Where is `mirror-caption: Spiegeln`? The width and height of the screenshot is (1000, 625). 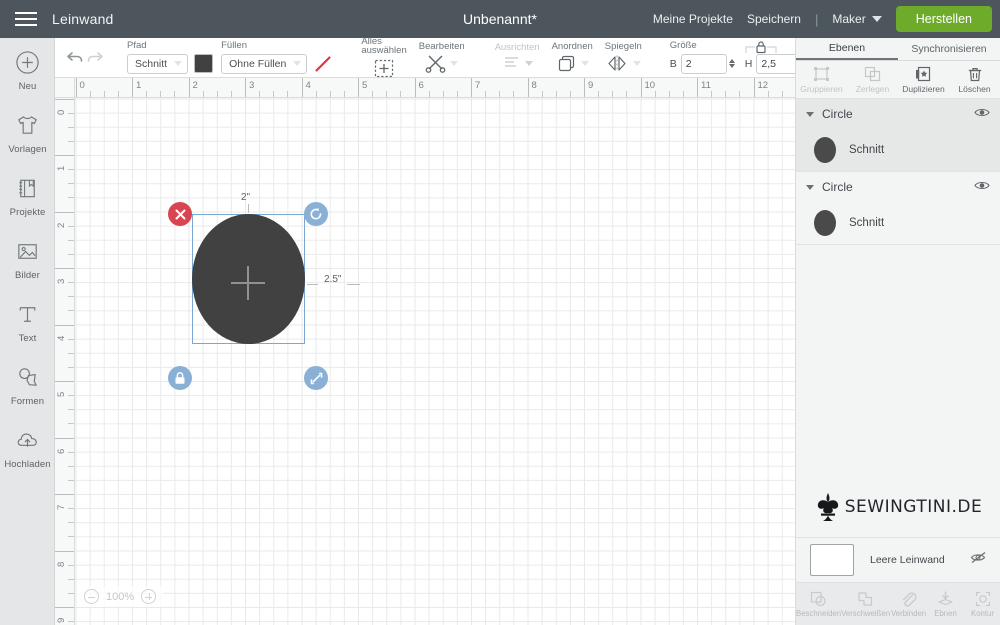
mirror-caption: Spiegeln is located at coordinates (623, 47).